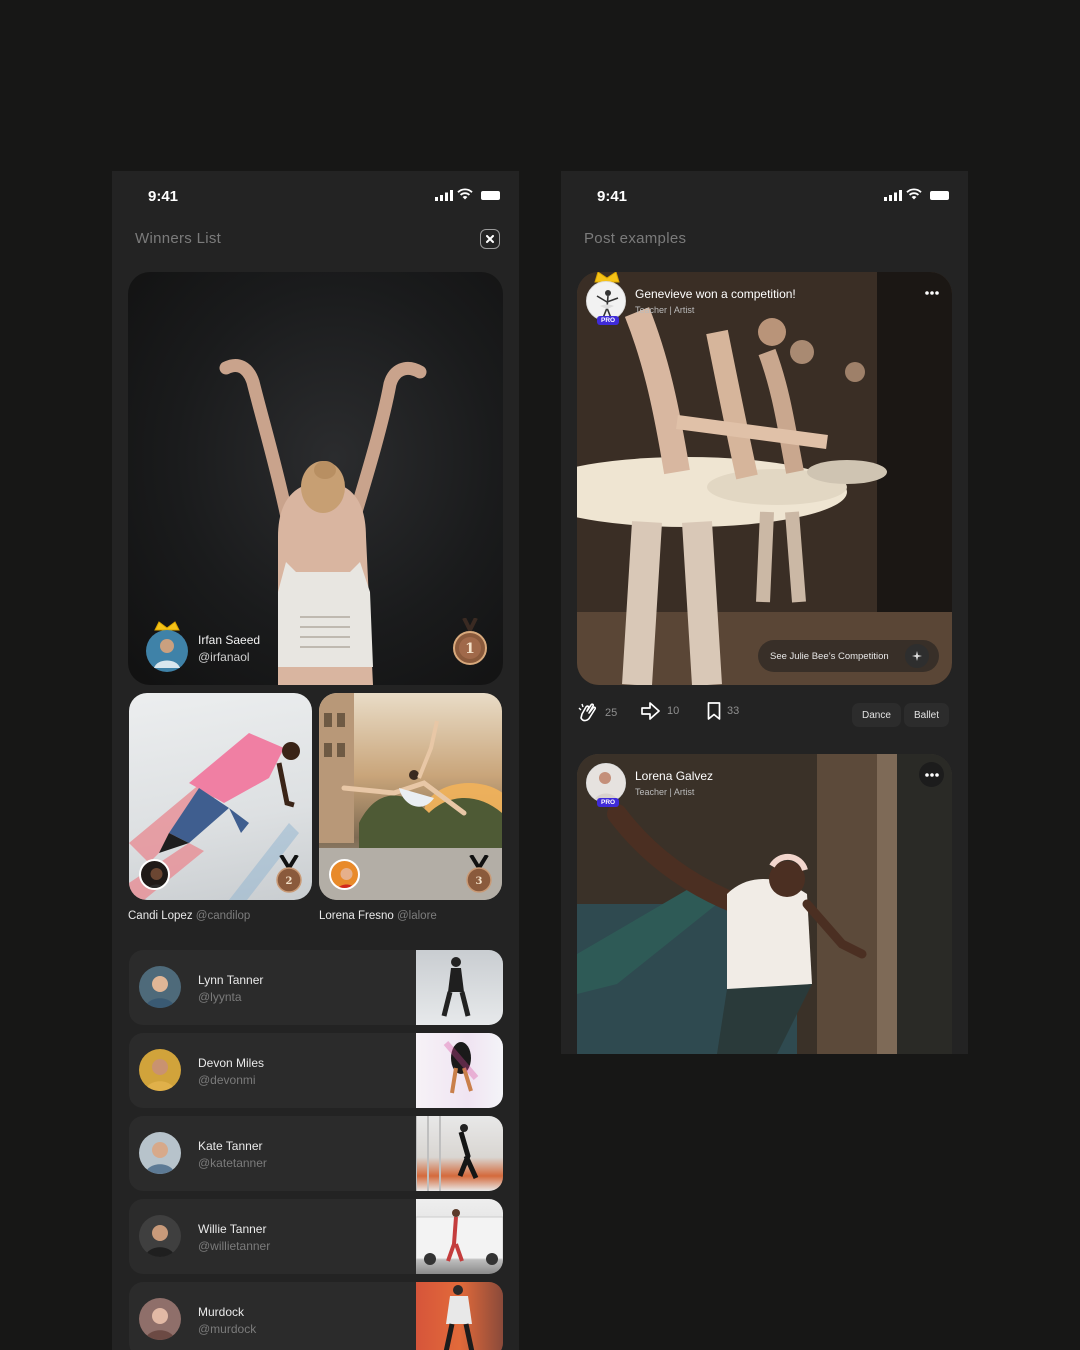  What do you see at coordinates (917, 656) in the screenshot?
I see `compass-icon` at bounding box center [917, 656].